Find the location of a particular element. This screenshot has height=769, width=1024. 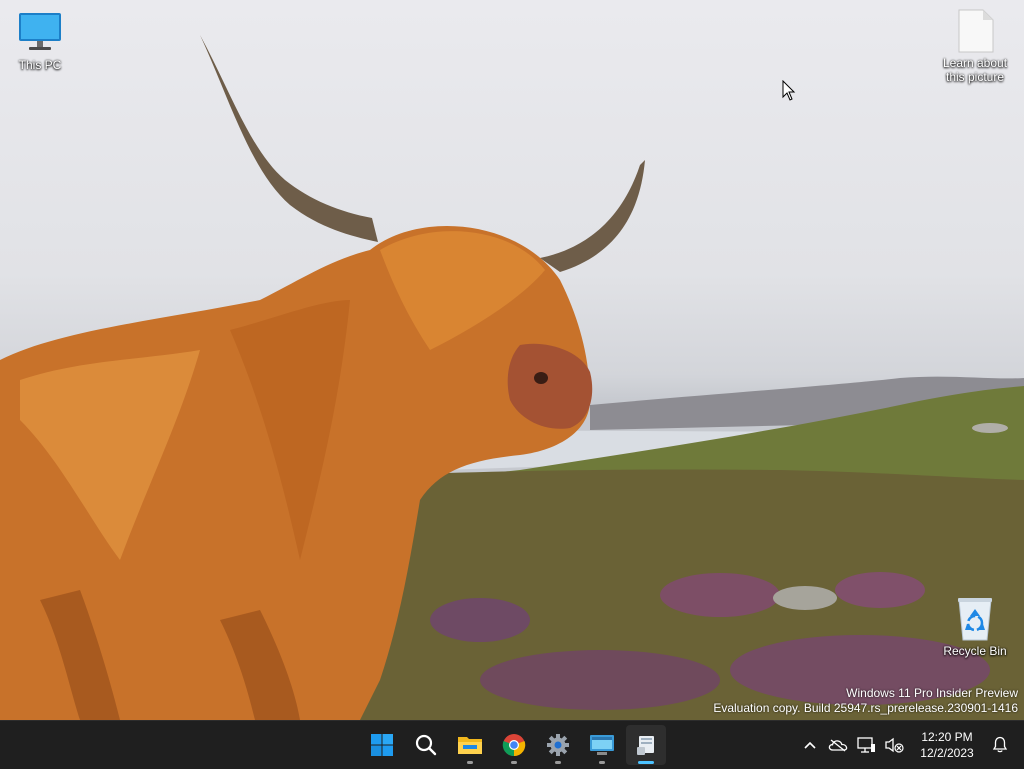

desktop-icon-recycle-bin: Recycle Bin is located at coordinates (975, 627).